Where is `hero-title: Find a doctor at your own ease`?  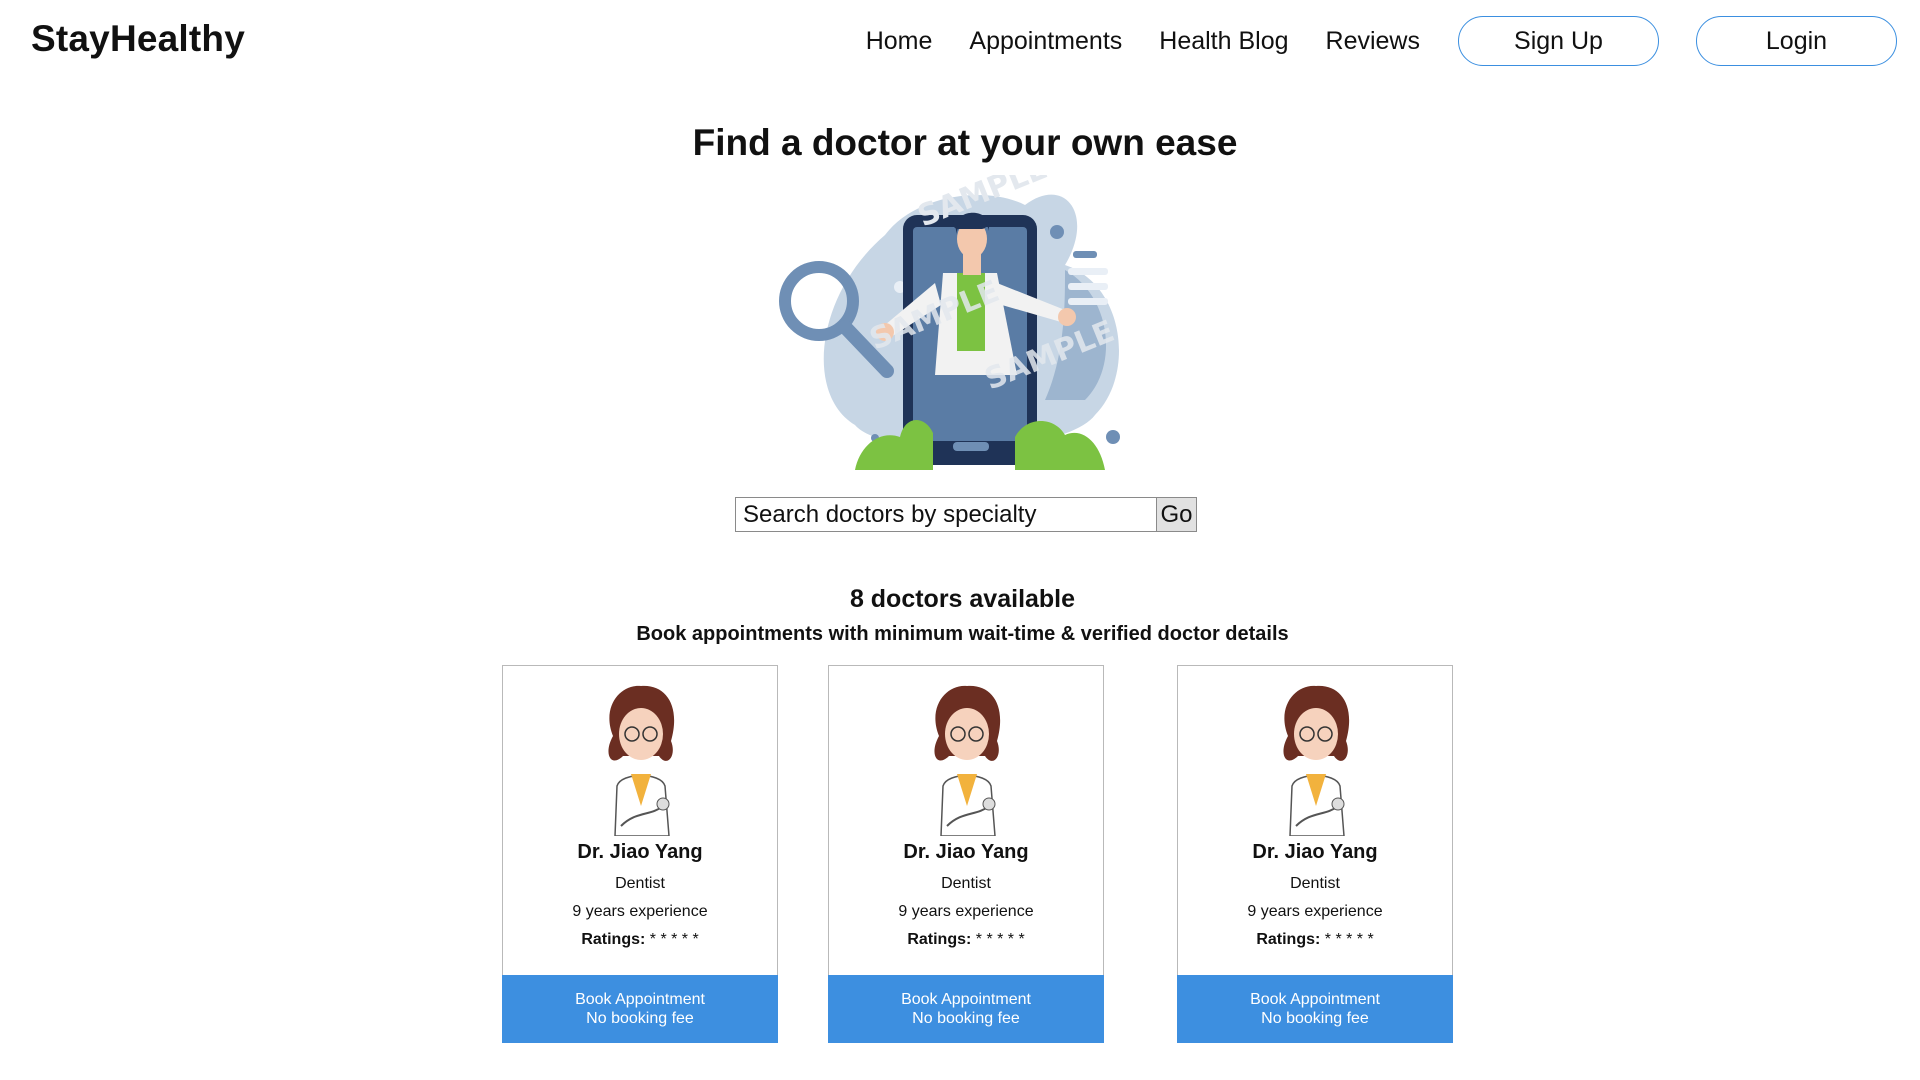
hero-title: Find a doctor at your own ease is located at coordinates (965, 142).